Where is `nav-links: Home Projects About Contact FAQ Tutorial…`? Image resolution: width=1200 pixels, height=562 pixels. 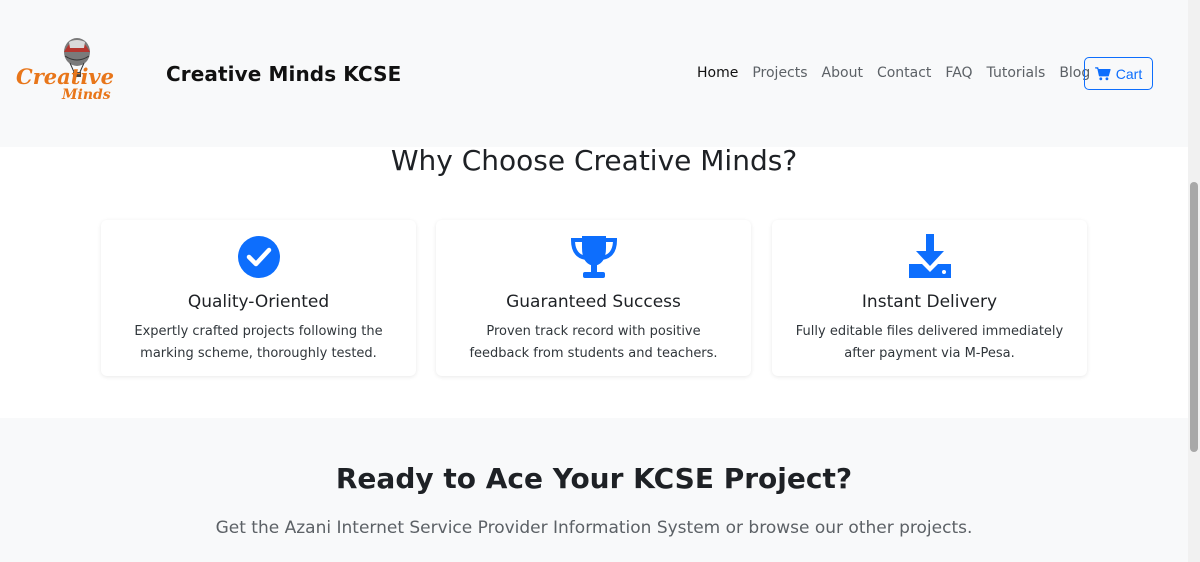 nav-links: Home Projects About Contact FAQ Tutorial… is located at coordinates (900, 73).